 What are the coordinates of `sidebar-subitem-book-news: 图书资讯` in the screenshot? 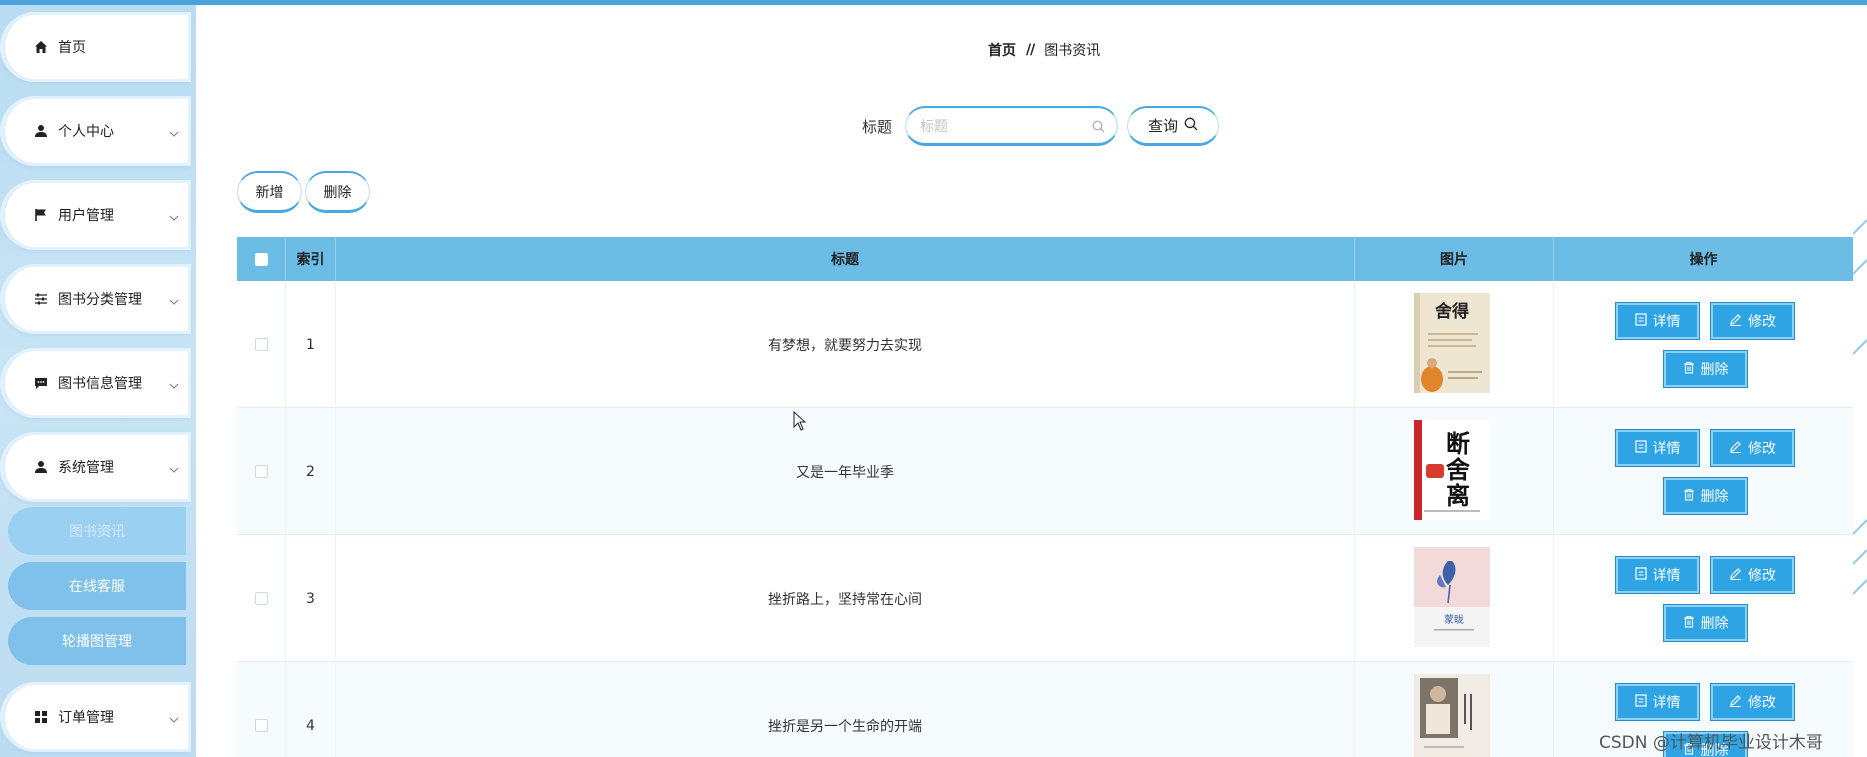 It's located at (97, 531).